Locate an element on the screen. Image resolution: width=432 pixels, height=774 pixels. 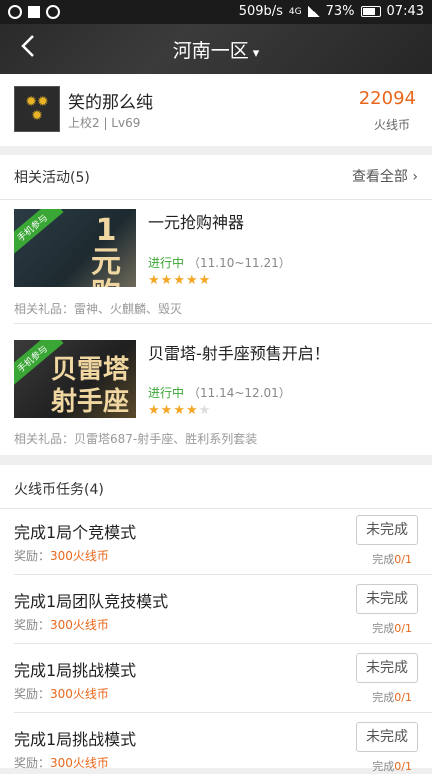
activity-status: 进行中 （11.14~12.01） is located at coordinates (219, 392).